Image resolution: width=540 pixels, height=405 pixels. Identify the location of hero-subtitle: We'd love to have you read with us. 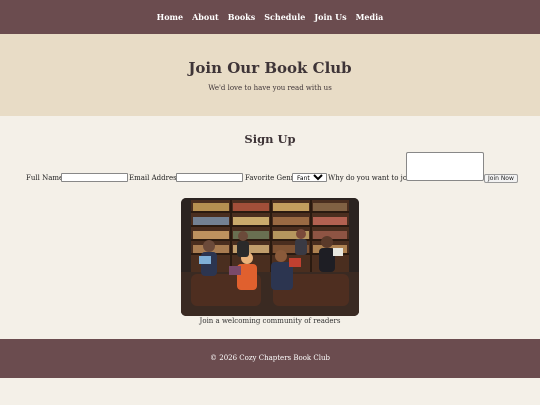
(270, 88).